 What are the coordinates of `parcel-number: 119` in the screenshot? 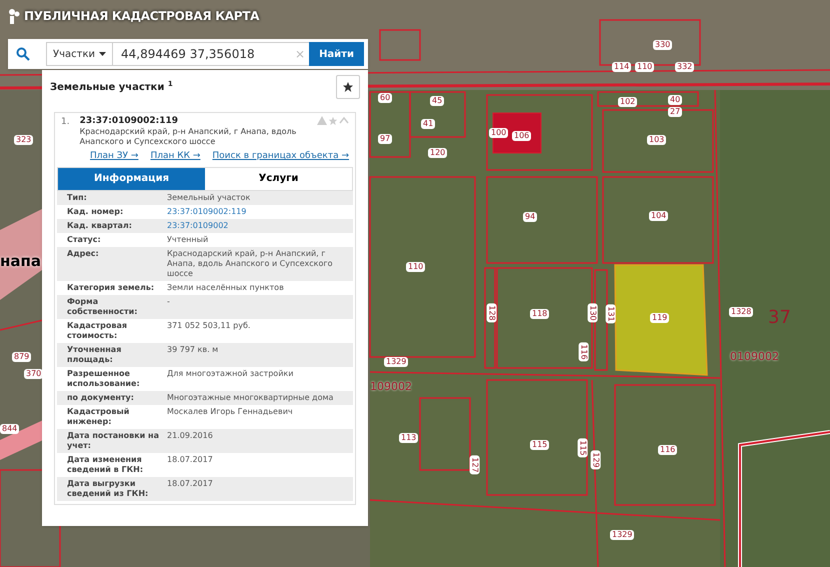 It's located at (660, 318).